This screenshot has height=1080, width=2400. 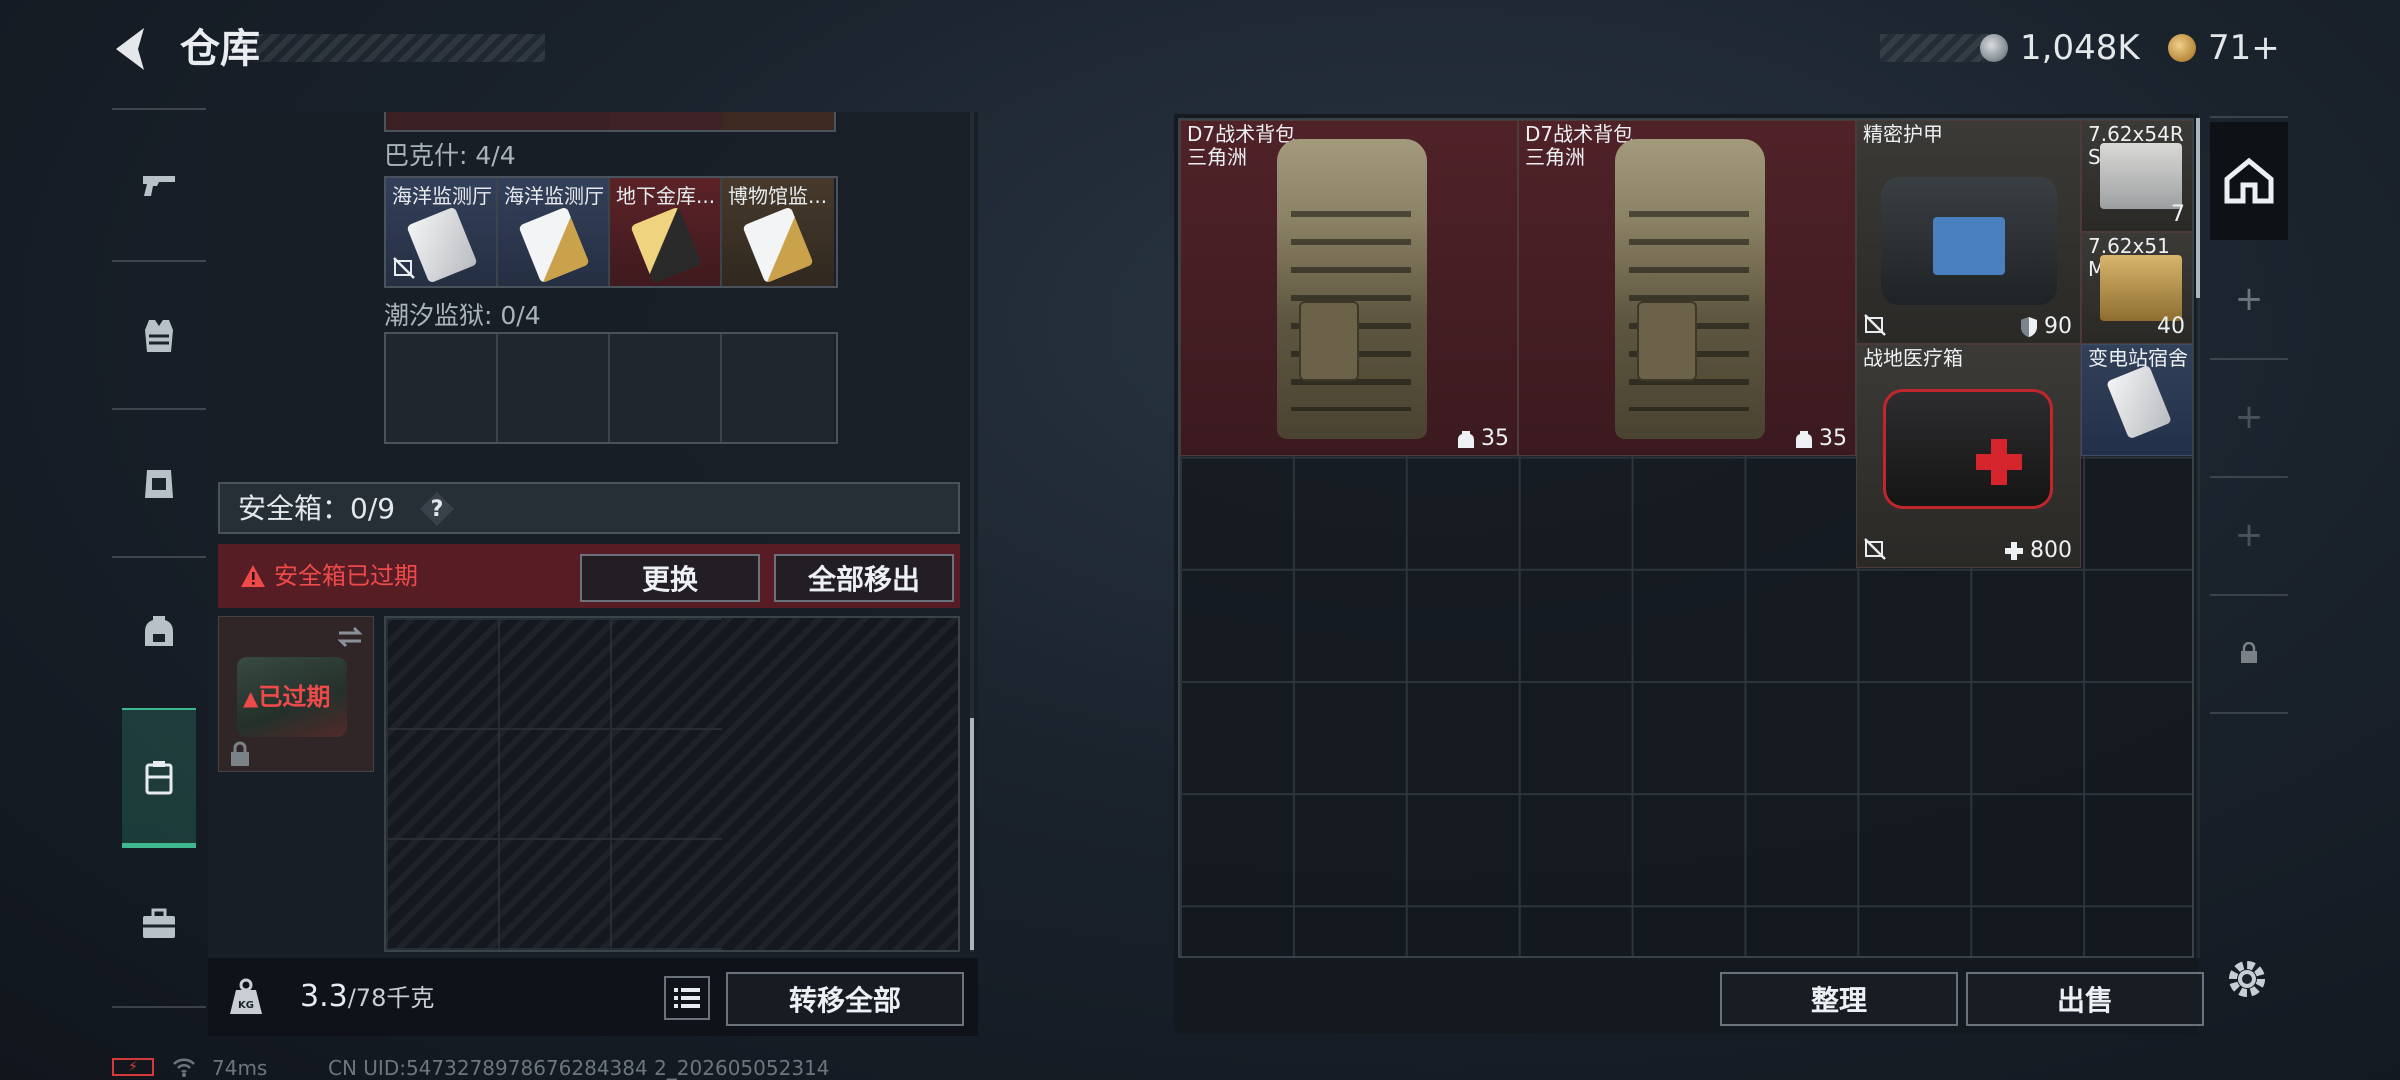 I want to click on warning-icon, so click(x=253, y=576).